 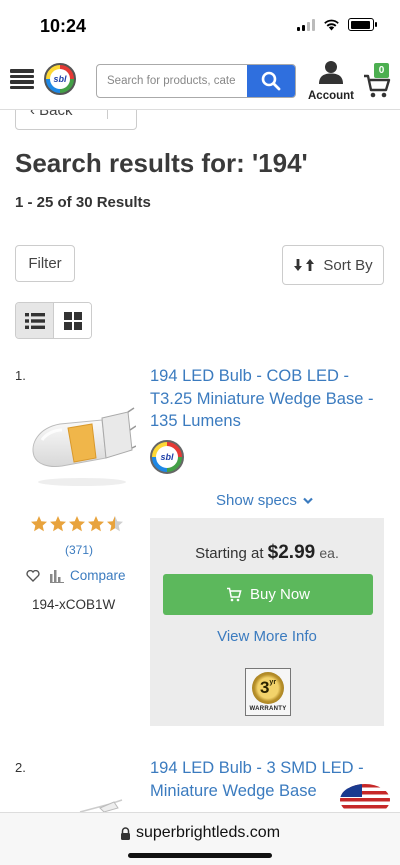 What do you see at coordinates (256, 500) in the screenshot?
I see `show-specs-label: Show specs` at bounding box center [256, 500].